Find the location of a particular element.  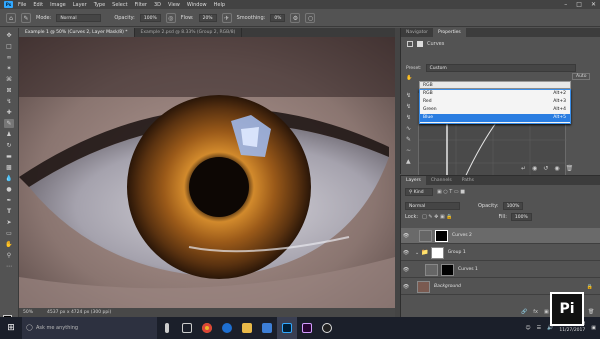

marquee-icon: □ is located at coordinates (9, 46).